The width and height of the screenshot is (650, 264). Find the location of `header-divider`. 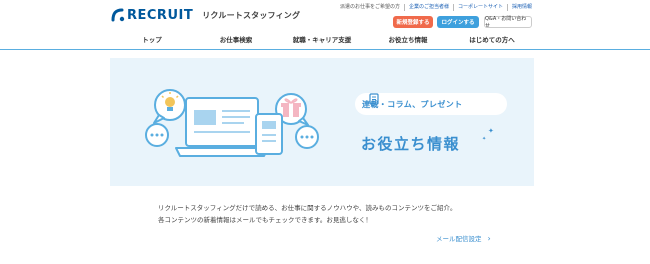

header-divider is located at coordinates (325, 49).